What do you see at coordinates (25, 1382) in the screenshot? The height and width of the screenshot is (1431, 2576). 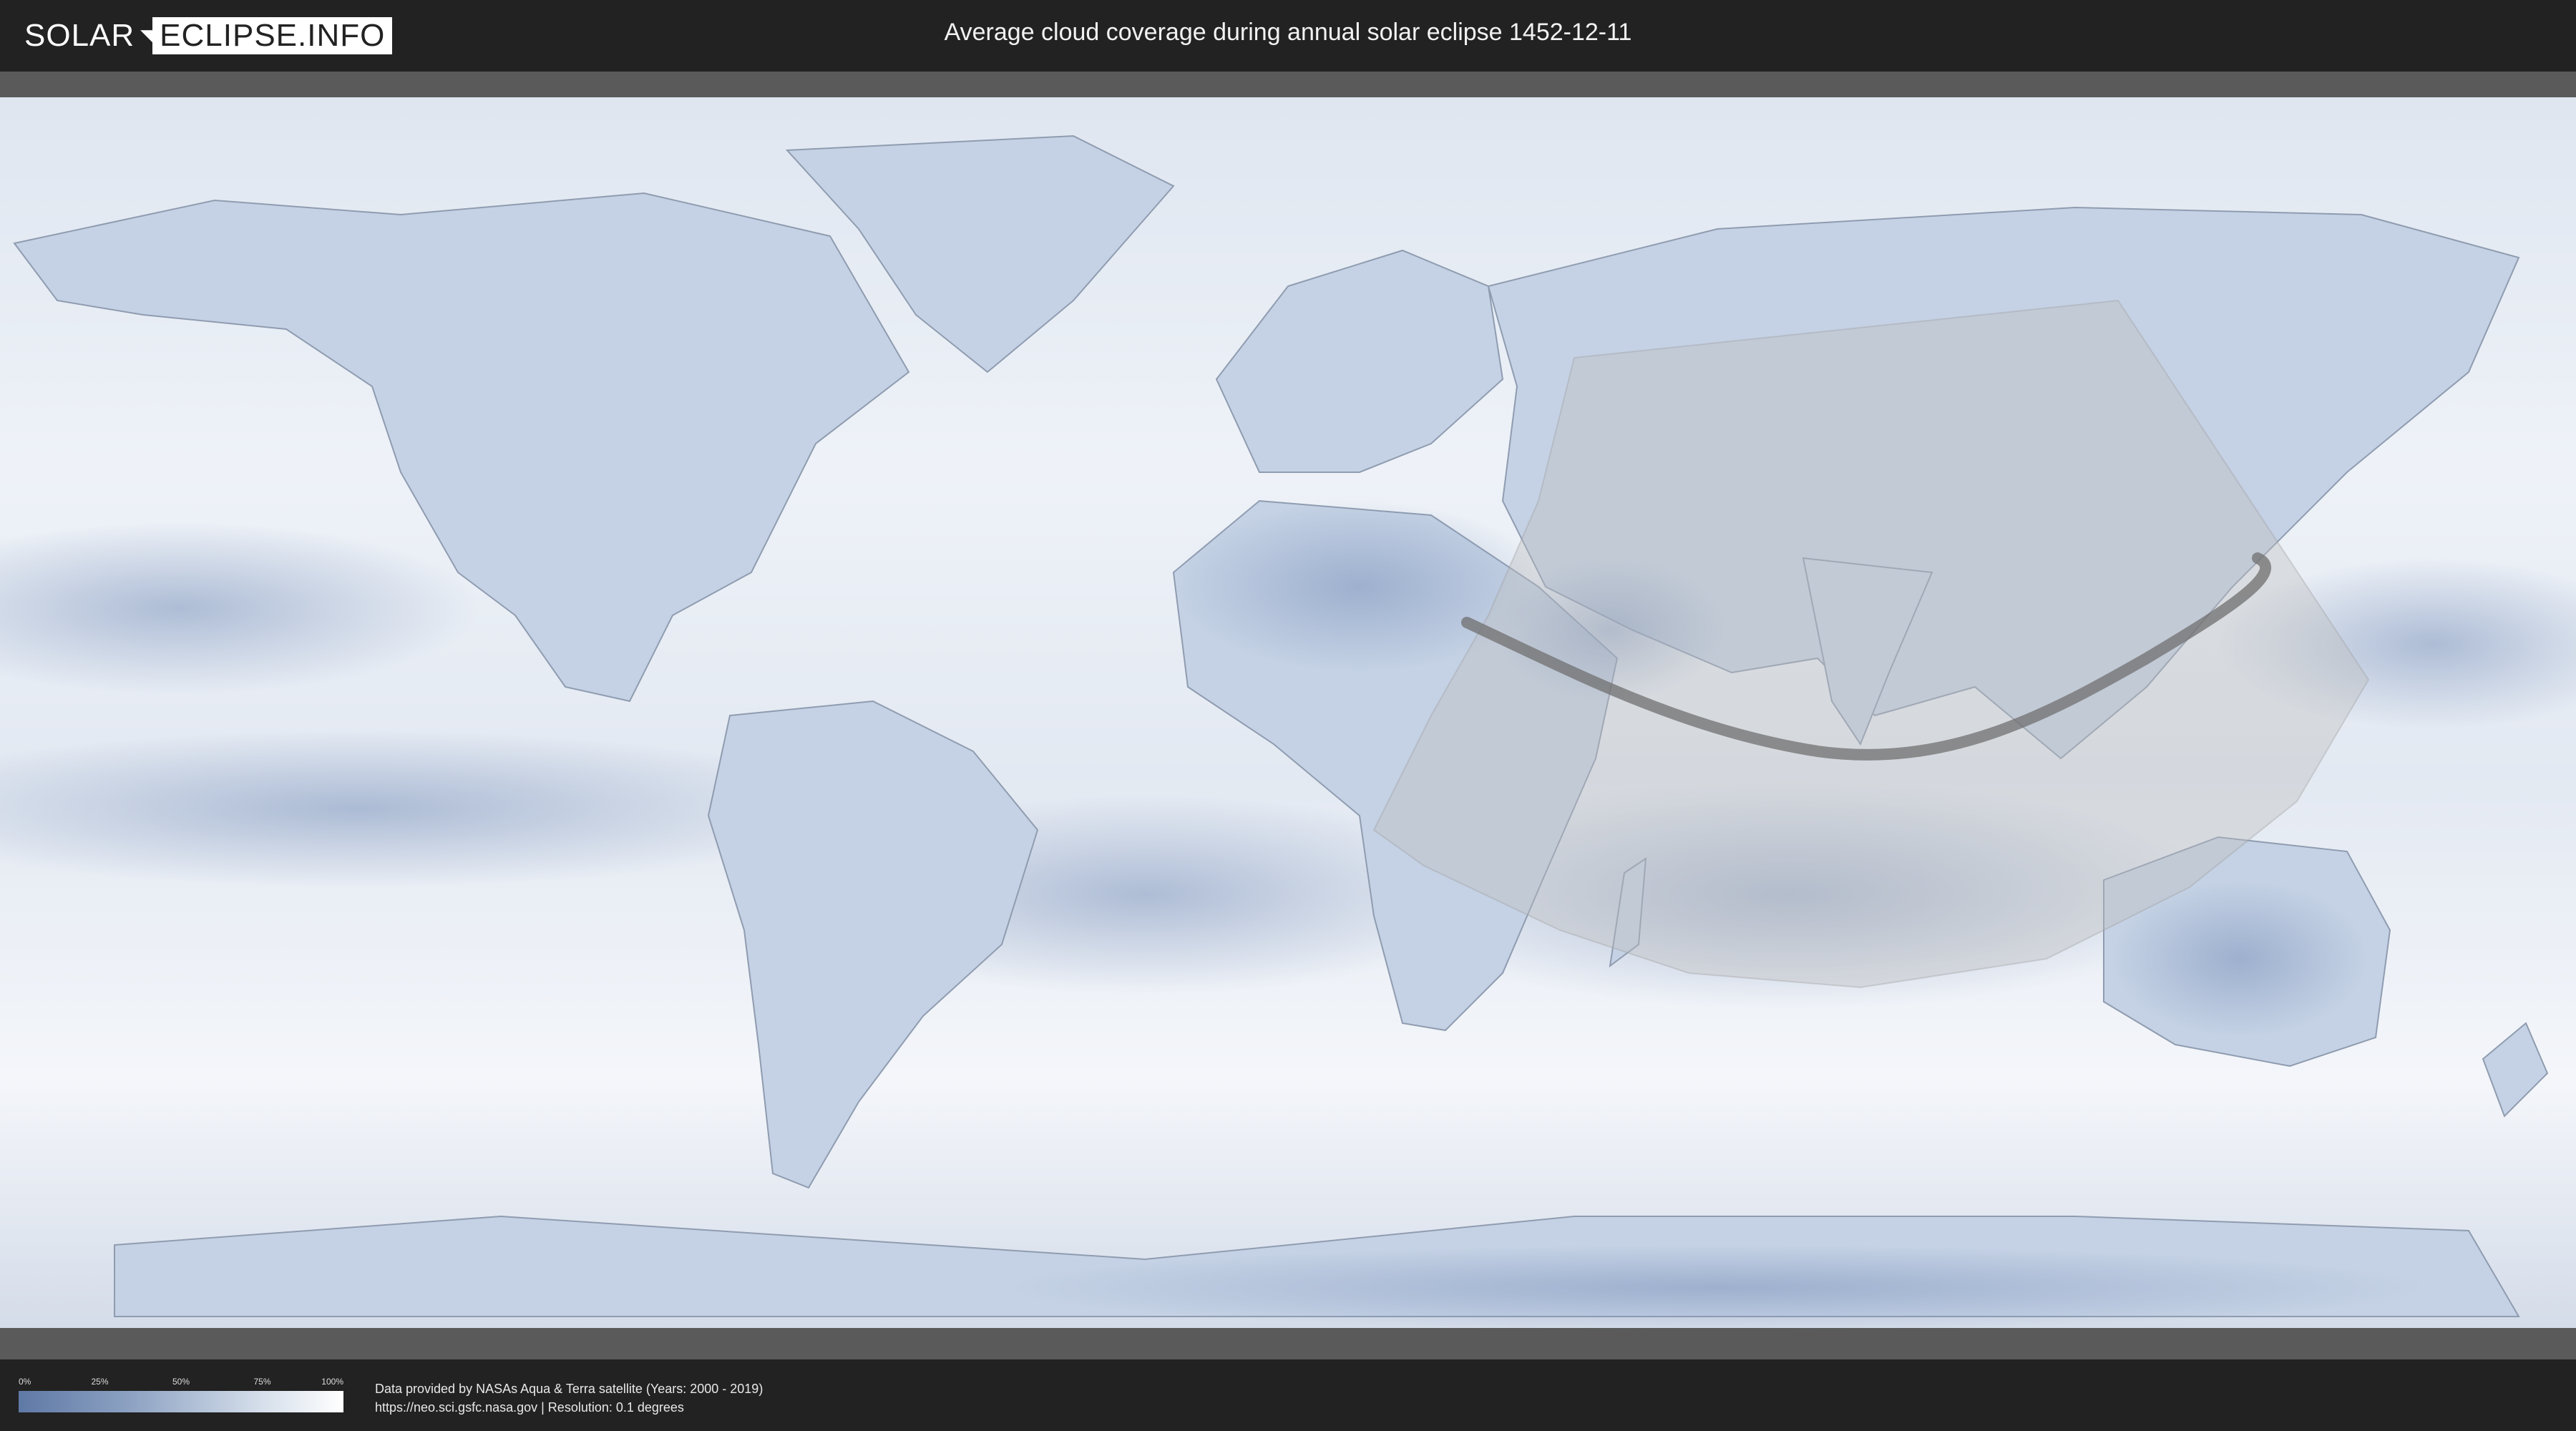 I see `legend-tick: 0%` at bounding box center [25, 1382].